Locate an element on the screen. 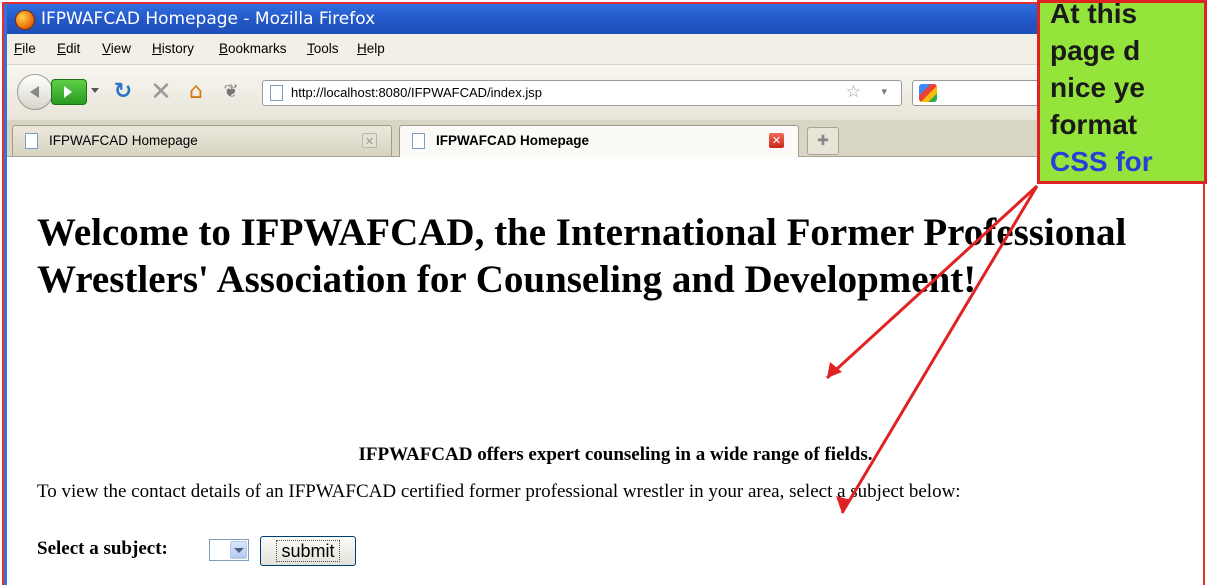 The image size is (1207, 587). tab-homepage-2: IFPWAFCAD Homepage ✕ is located at coordinates (599, 141).